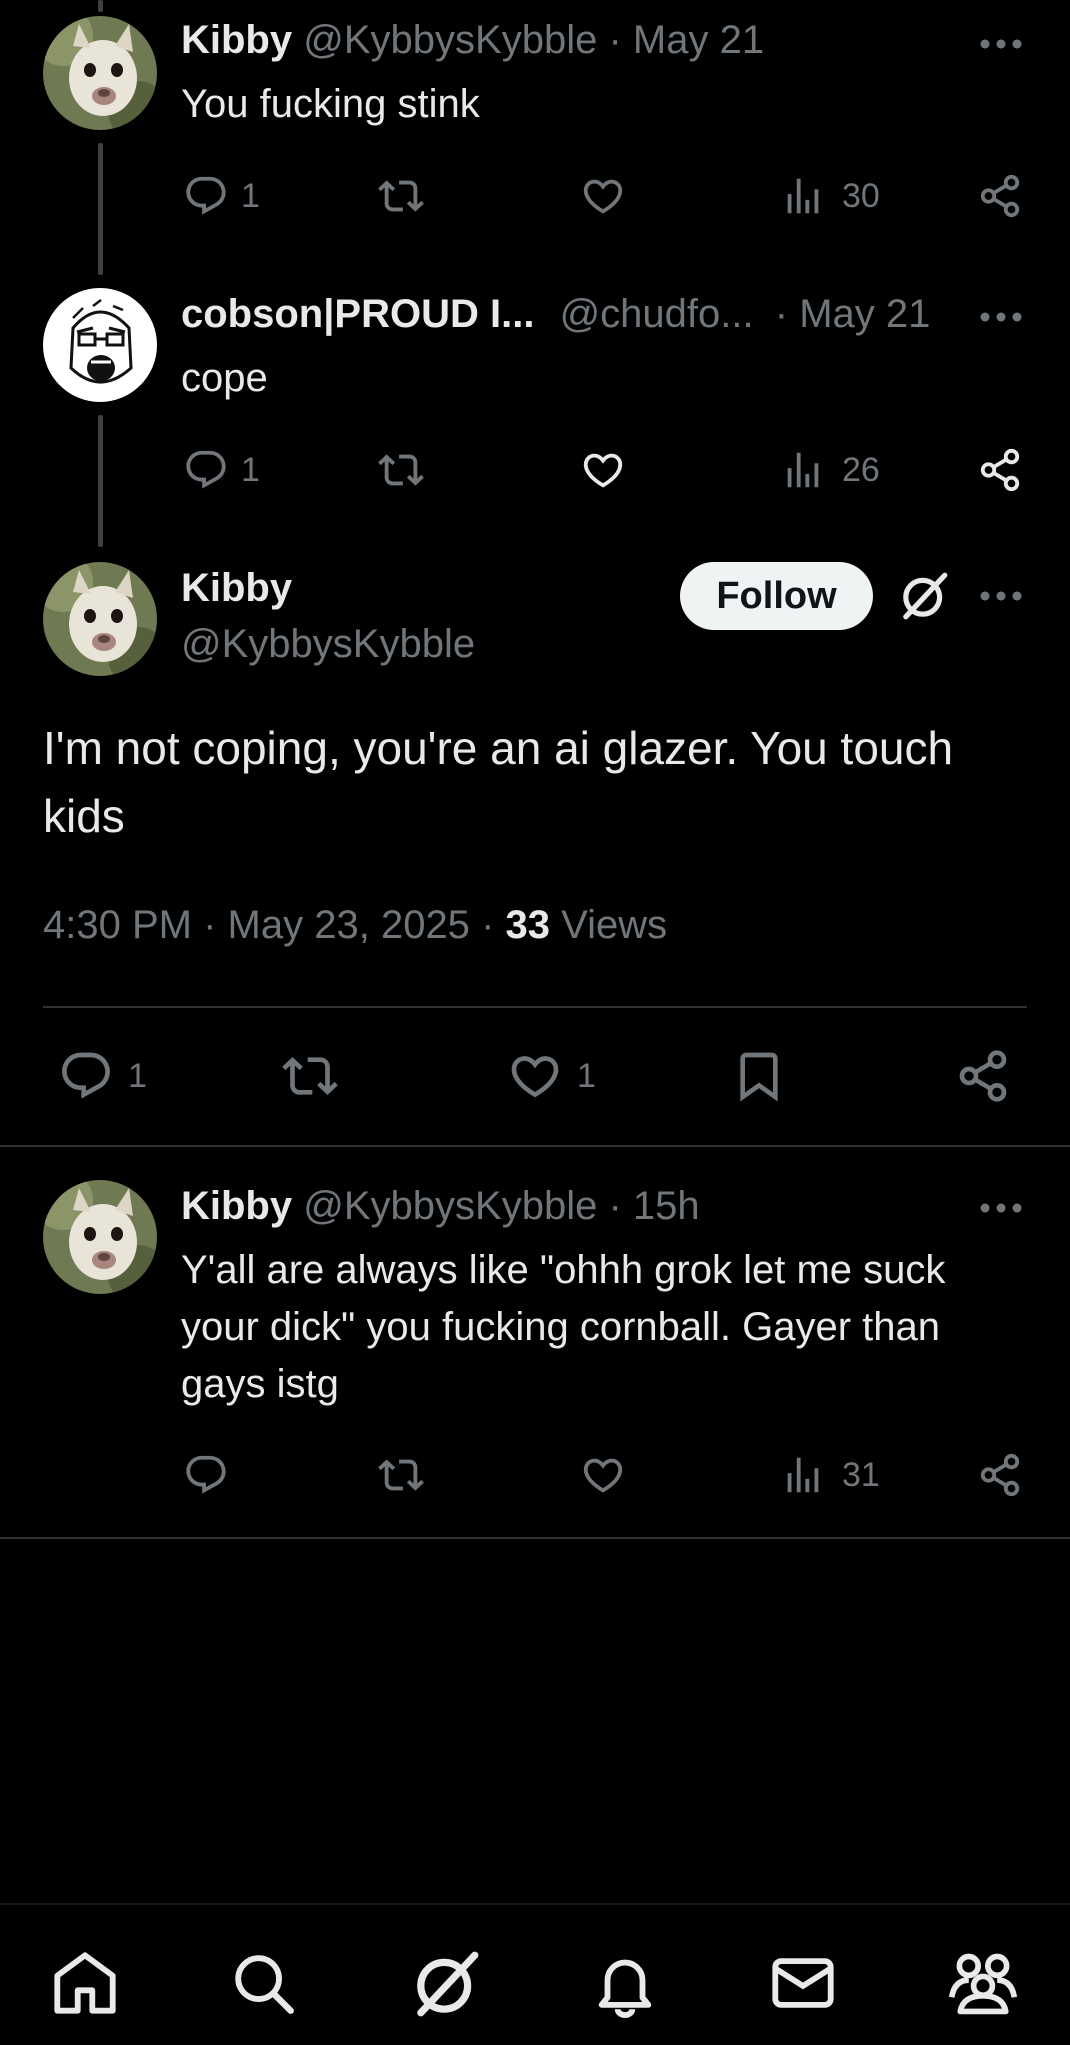 Image resolution: width=1070 pixels, height=2045 pixels. Describe the element at coordinates (349, 925) in the screenshot. I see `tweet-date: May 23, 2025` at that location.